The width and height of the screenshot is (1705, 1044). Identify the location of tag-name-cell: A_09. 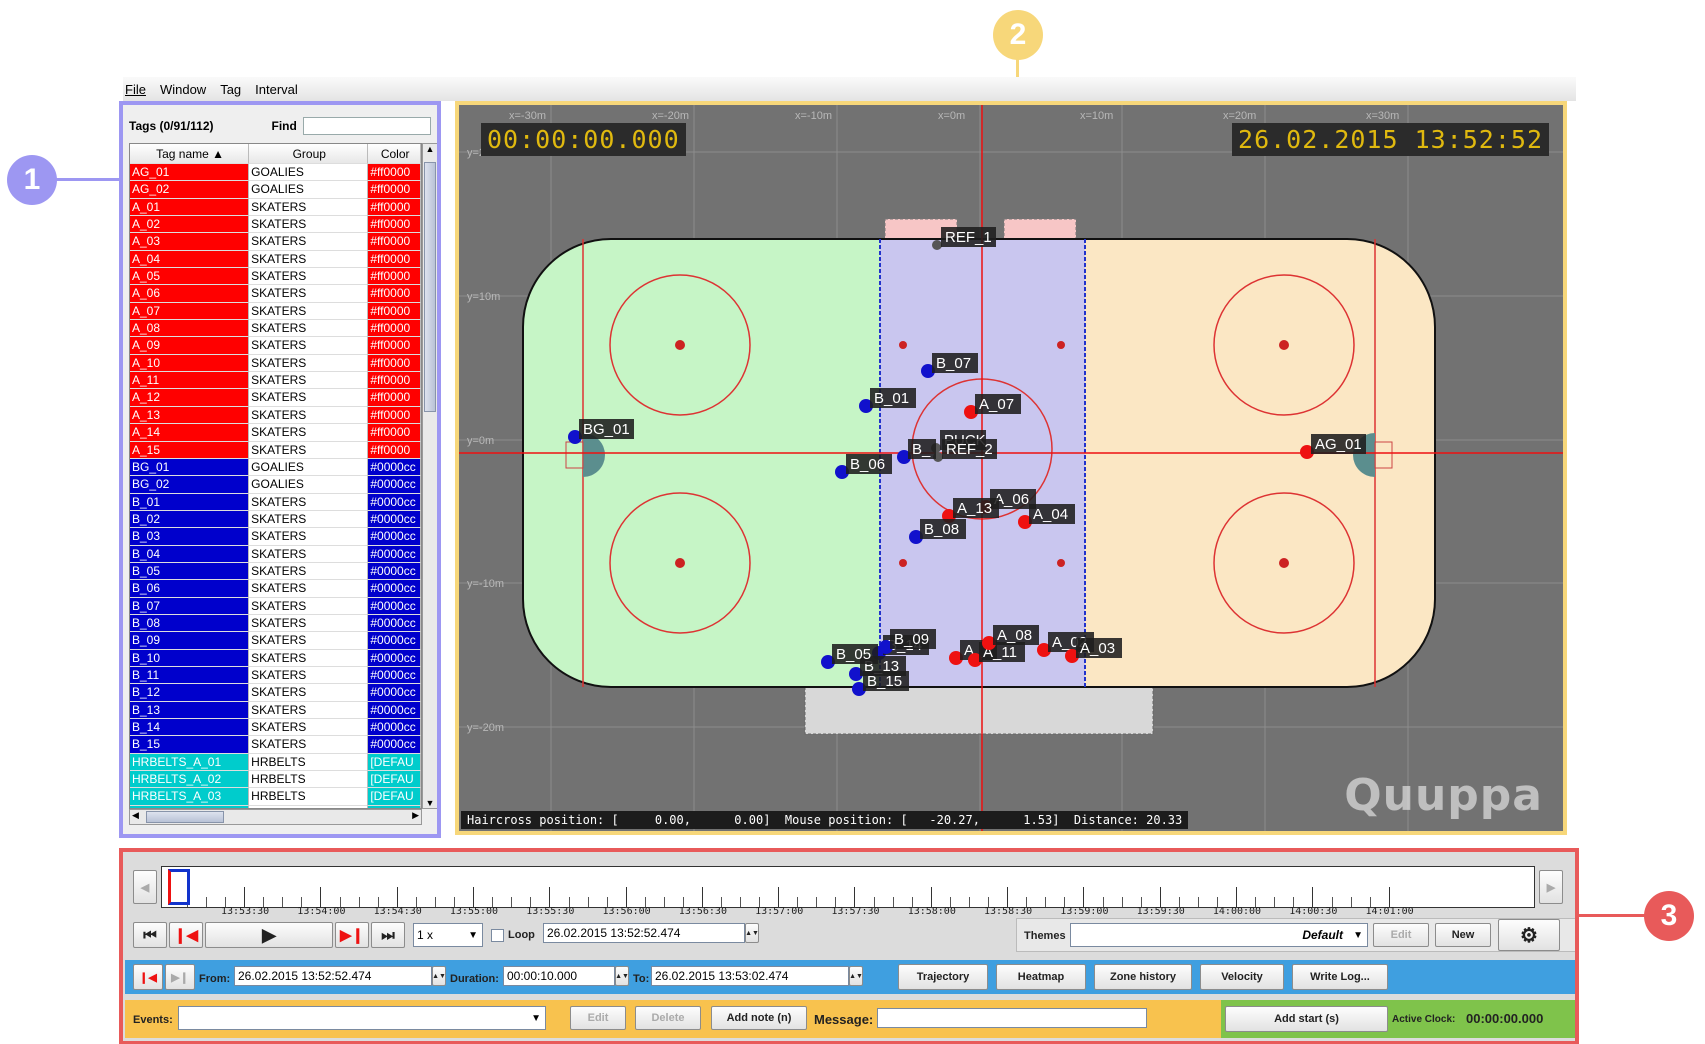
(190, 346).